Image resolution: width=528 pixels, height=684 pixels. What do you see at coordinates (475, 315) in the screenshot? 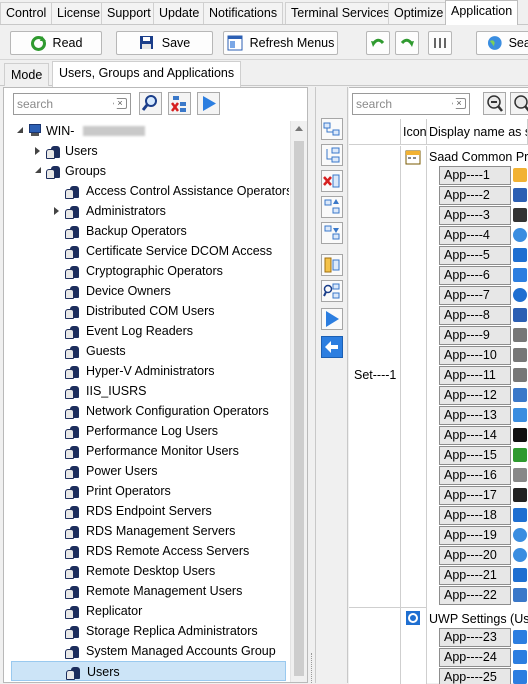
I see `app-item: App----8` at bounding box center [475, 315].